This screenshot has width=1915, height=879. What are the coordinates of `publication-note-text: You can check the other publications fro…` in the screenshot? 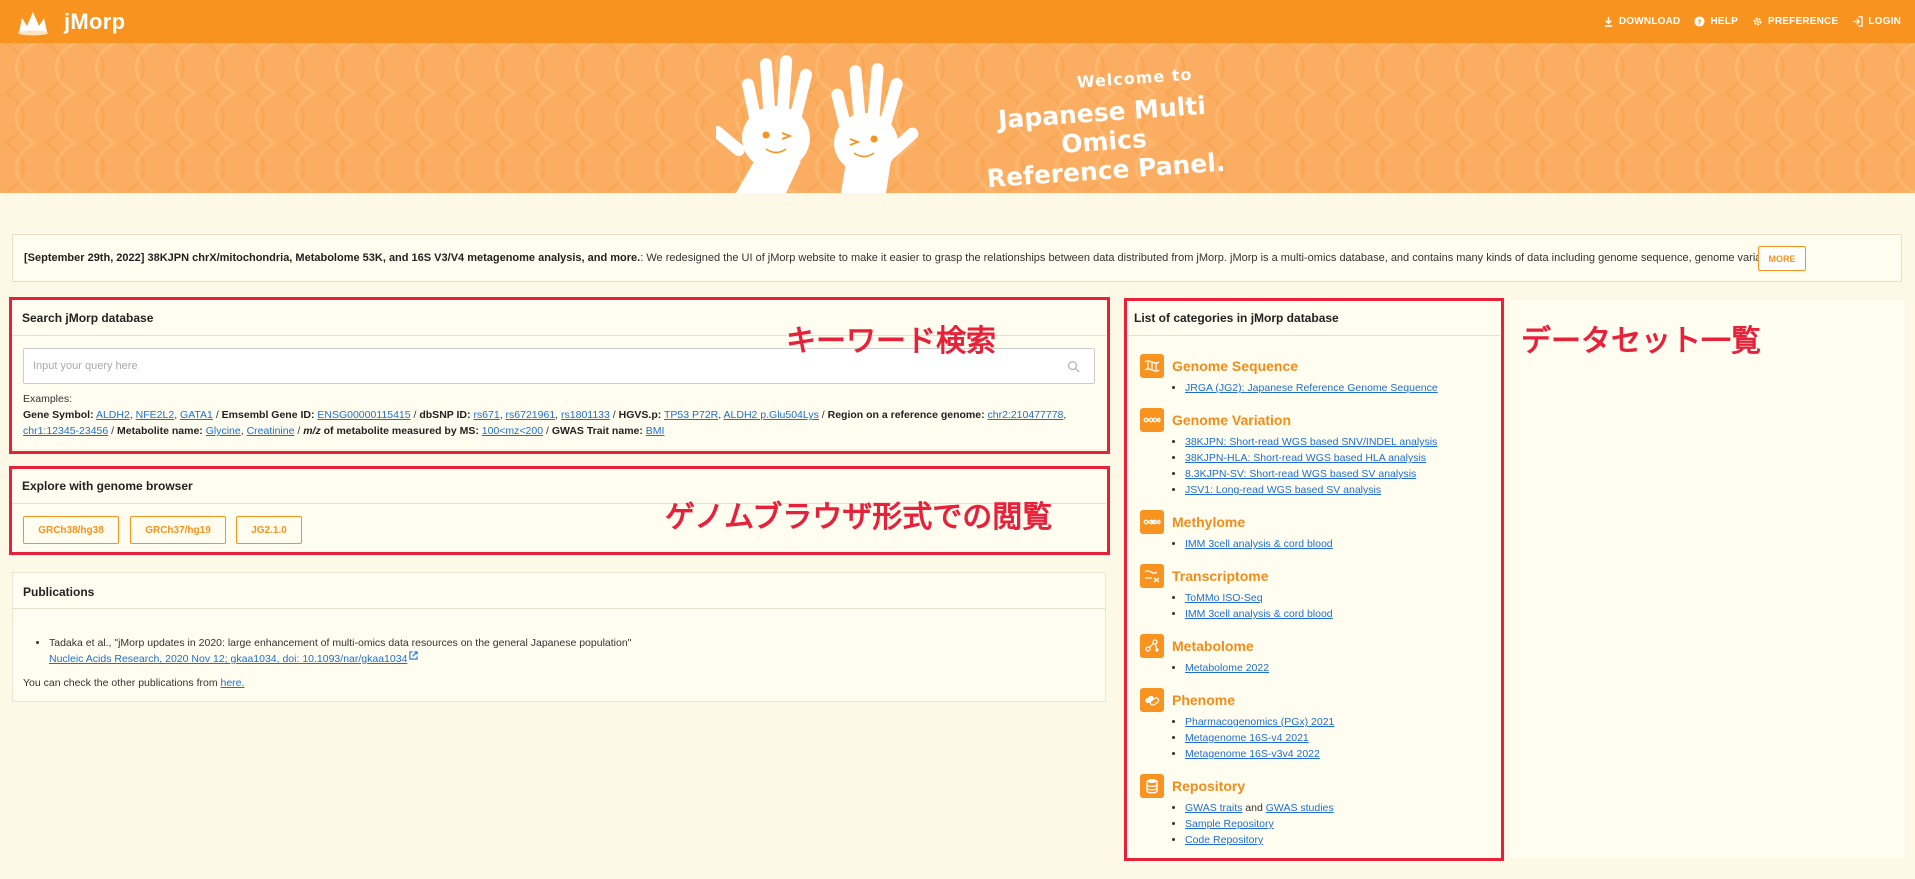 It's located at (120, 683).